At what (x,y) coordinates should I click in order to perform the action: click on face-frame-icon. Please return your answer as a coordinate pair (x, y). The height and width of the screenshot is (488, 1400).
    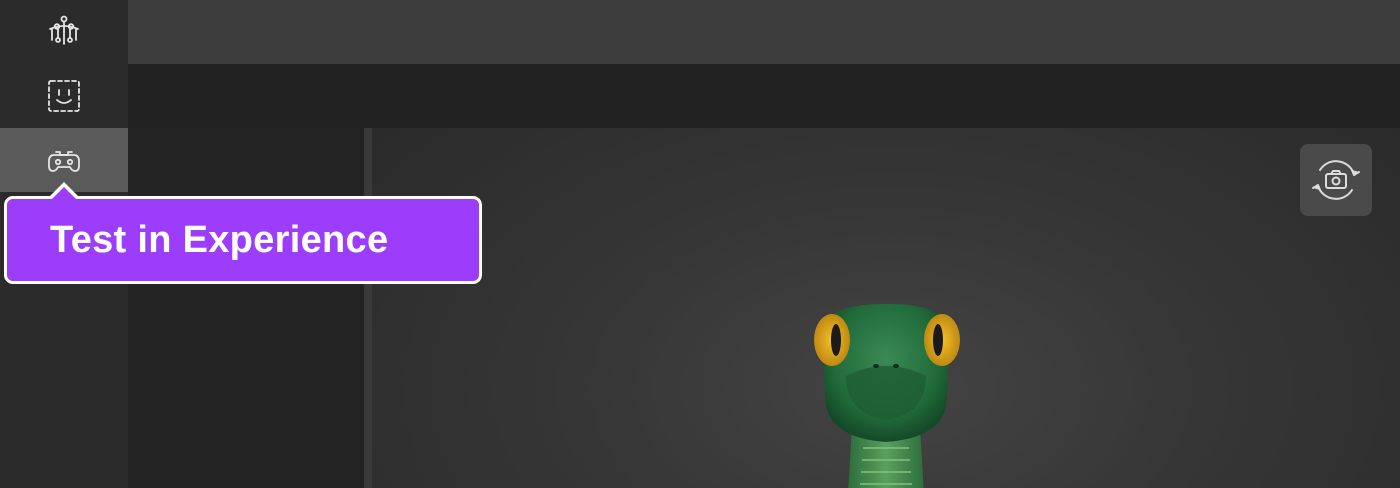
    Looking at the image, I should click on (64, 96).